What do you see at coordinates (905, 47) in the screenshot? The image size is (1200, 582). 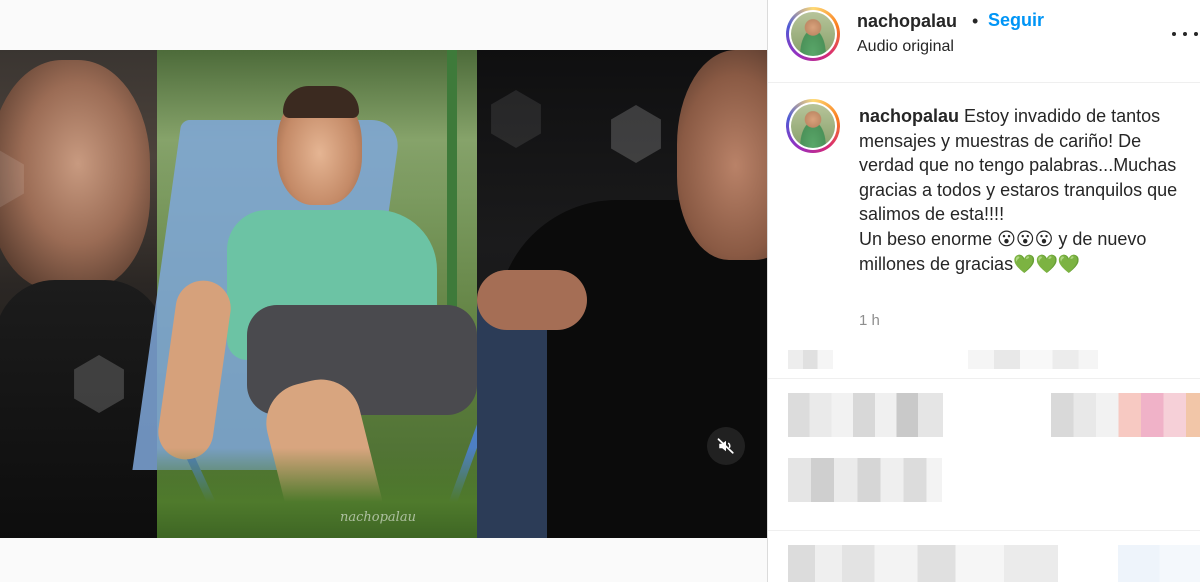 I see `audio-link: Audio original` at bounding box center [905, 47].